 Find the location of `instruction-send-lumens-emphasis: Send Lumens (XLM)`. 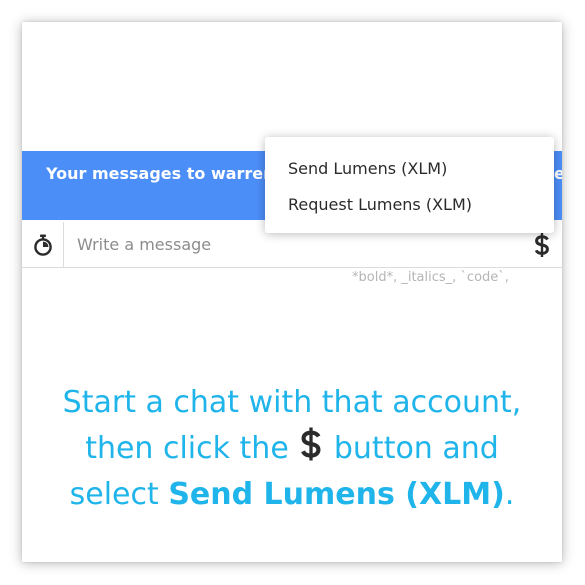

instruction-send-lumens-emphasis: Send Lumens (XLM) is located at coordinates (336, 494).